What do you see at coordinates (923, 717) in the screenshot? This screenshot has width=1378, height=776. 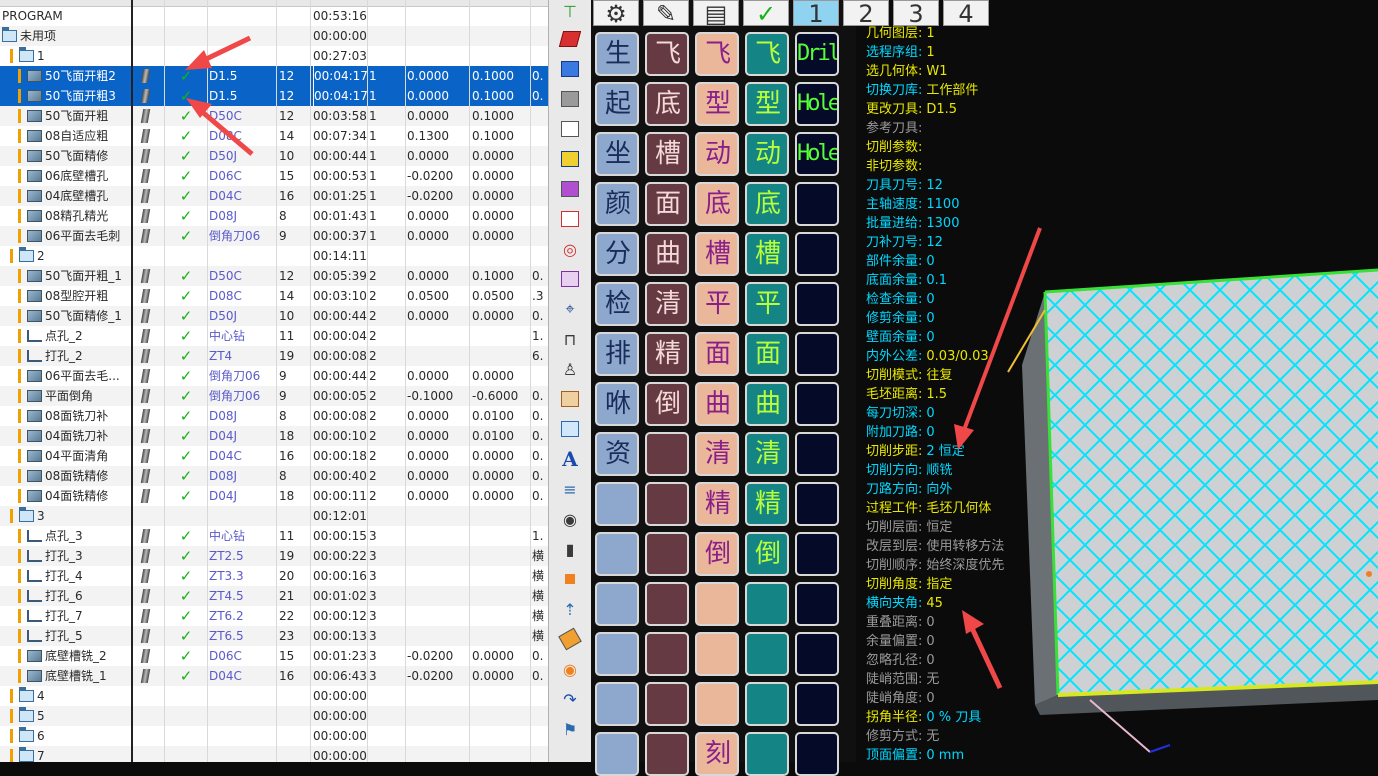 I see `parameter-line: 拐角半径: 0 % 刀具` at bounding box center [923, 717].